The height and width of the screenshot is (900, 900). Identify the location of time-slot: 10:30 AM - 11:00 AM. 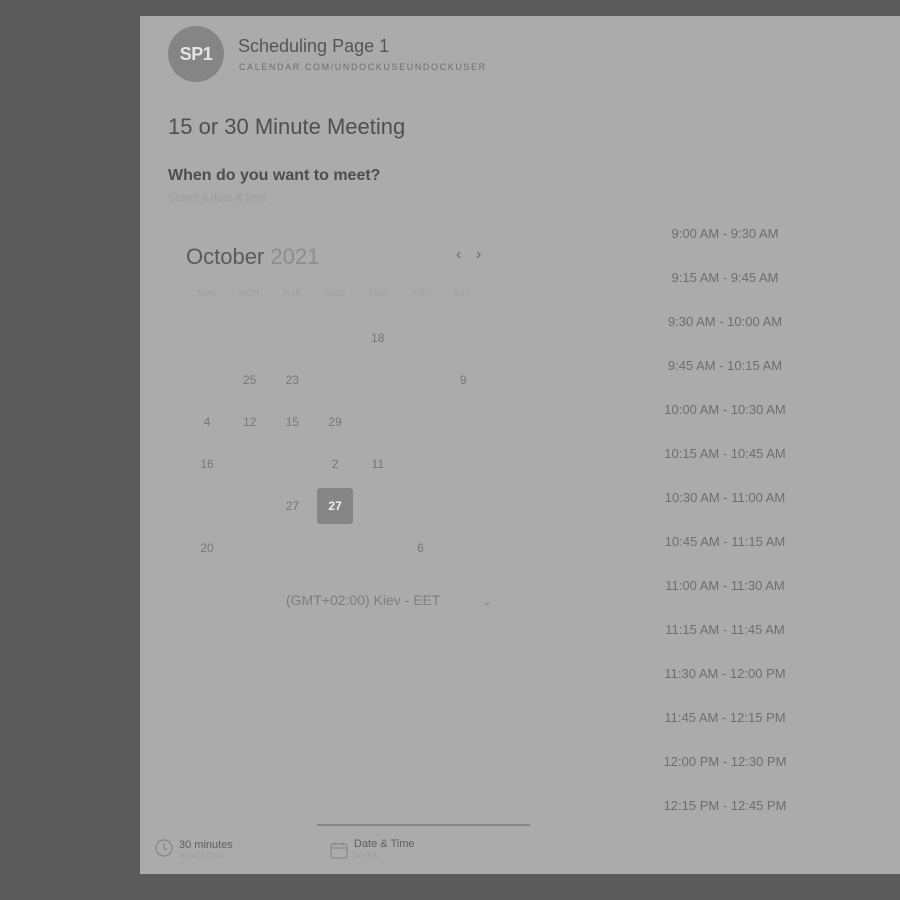
(725, 497).